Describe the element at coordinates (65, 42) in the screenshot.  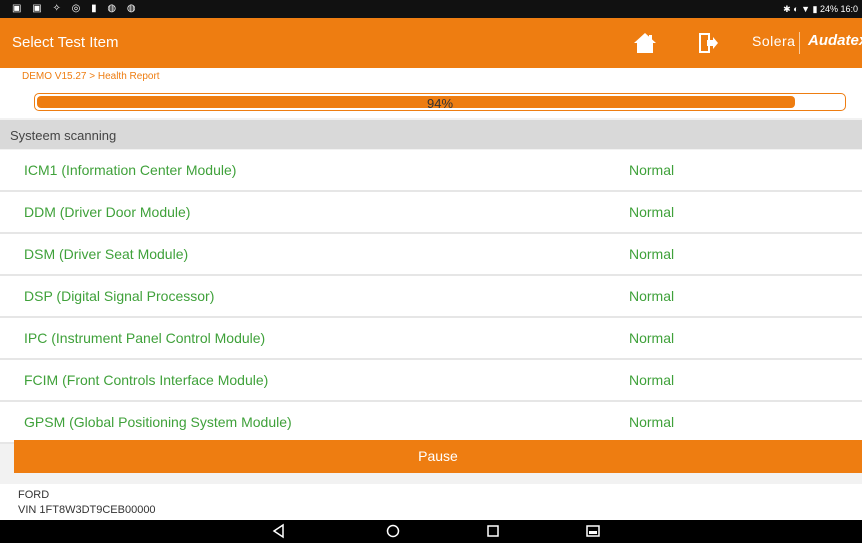
I see `page-title: Select Test Item` at that location.